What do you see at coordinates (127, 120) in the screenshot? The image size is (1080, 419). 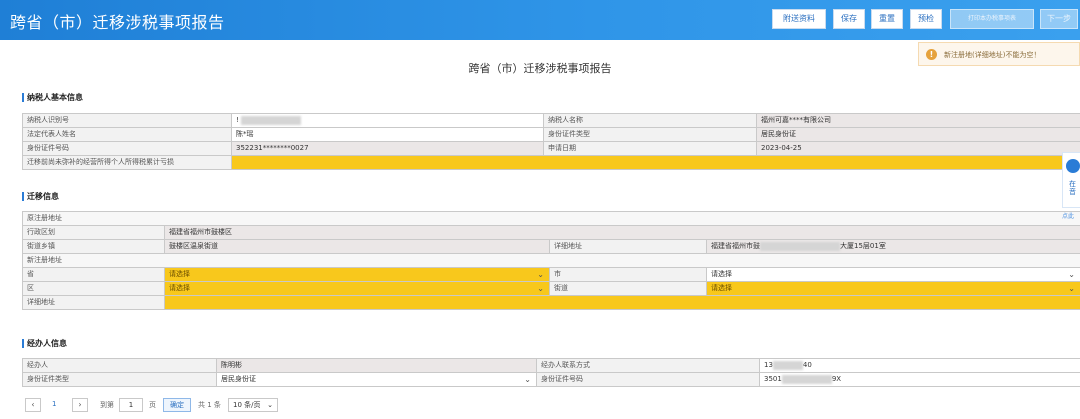 I see `label-taxpayer-id: 纳税人识别号` at bounding box center [127, 120].